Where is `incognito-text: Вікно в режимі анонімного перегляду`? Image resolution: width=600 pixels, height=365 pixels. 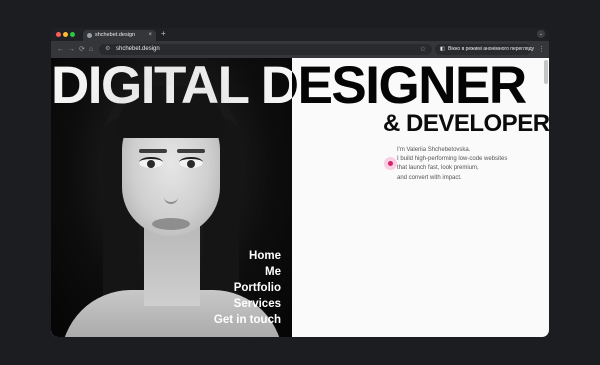 incognito-text: Вікно в режимі анонімного перегляду is located at coordinates (491, 49).